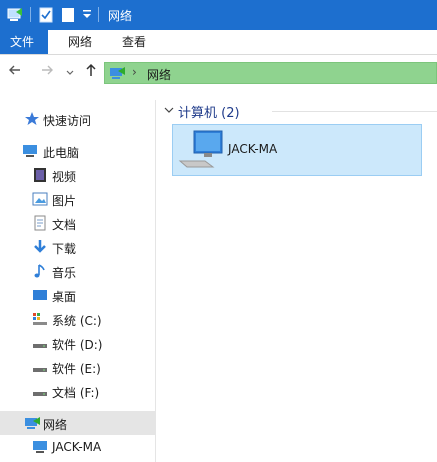  I want to click on desktop-icon, so click(40, 295).